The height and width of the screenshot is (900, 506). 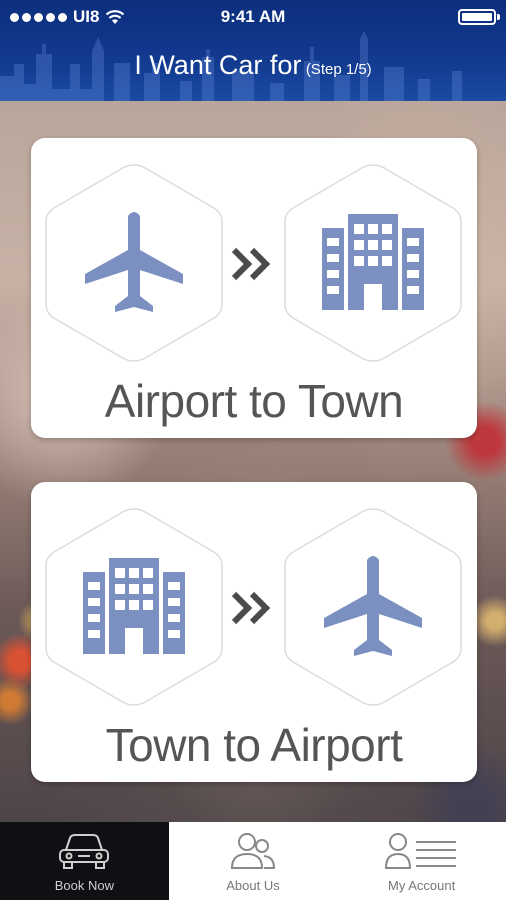 I want to click on status-bar: UI8 9:41 AM, so click(x=253, y=17).